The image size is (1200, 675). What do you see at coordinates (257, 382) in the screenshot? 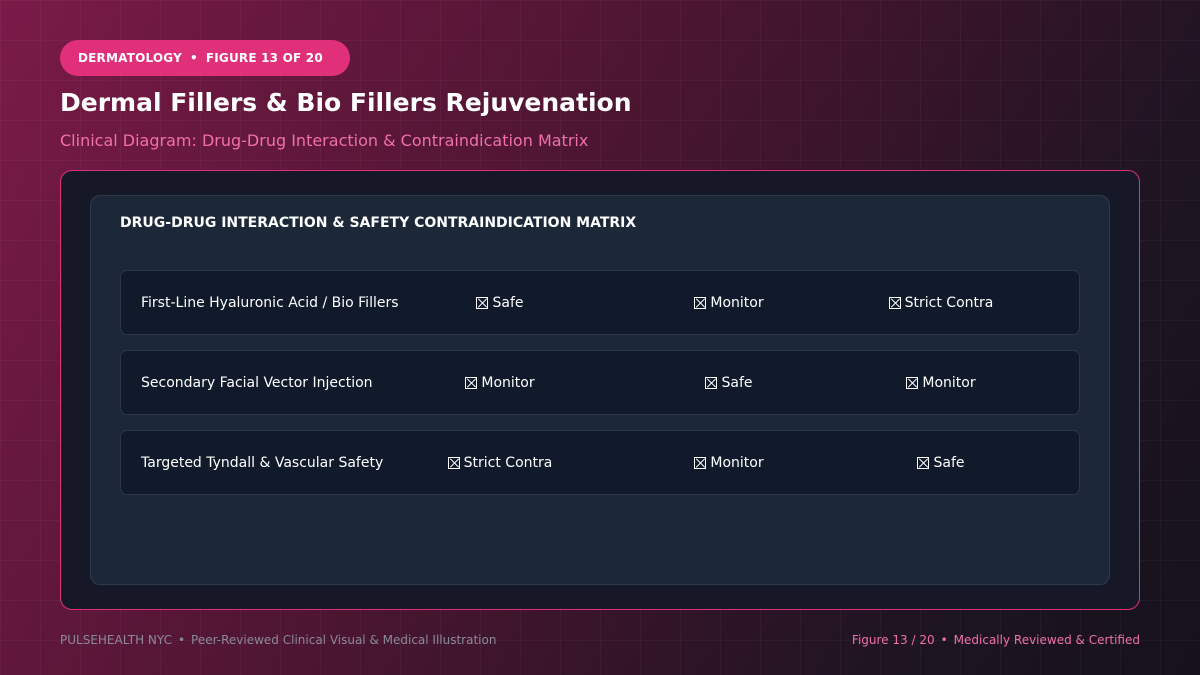
I see `row-label: Secondary Facial Vector Injection` at bounding box center [257, 382].